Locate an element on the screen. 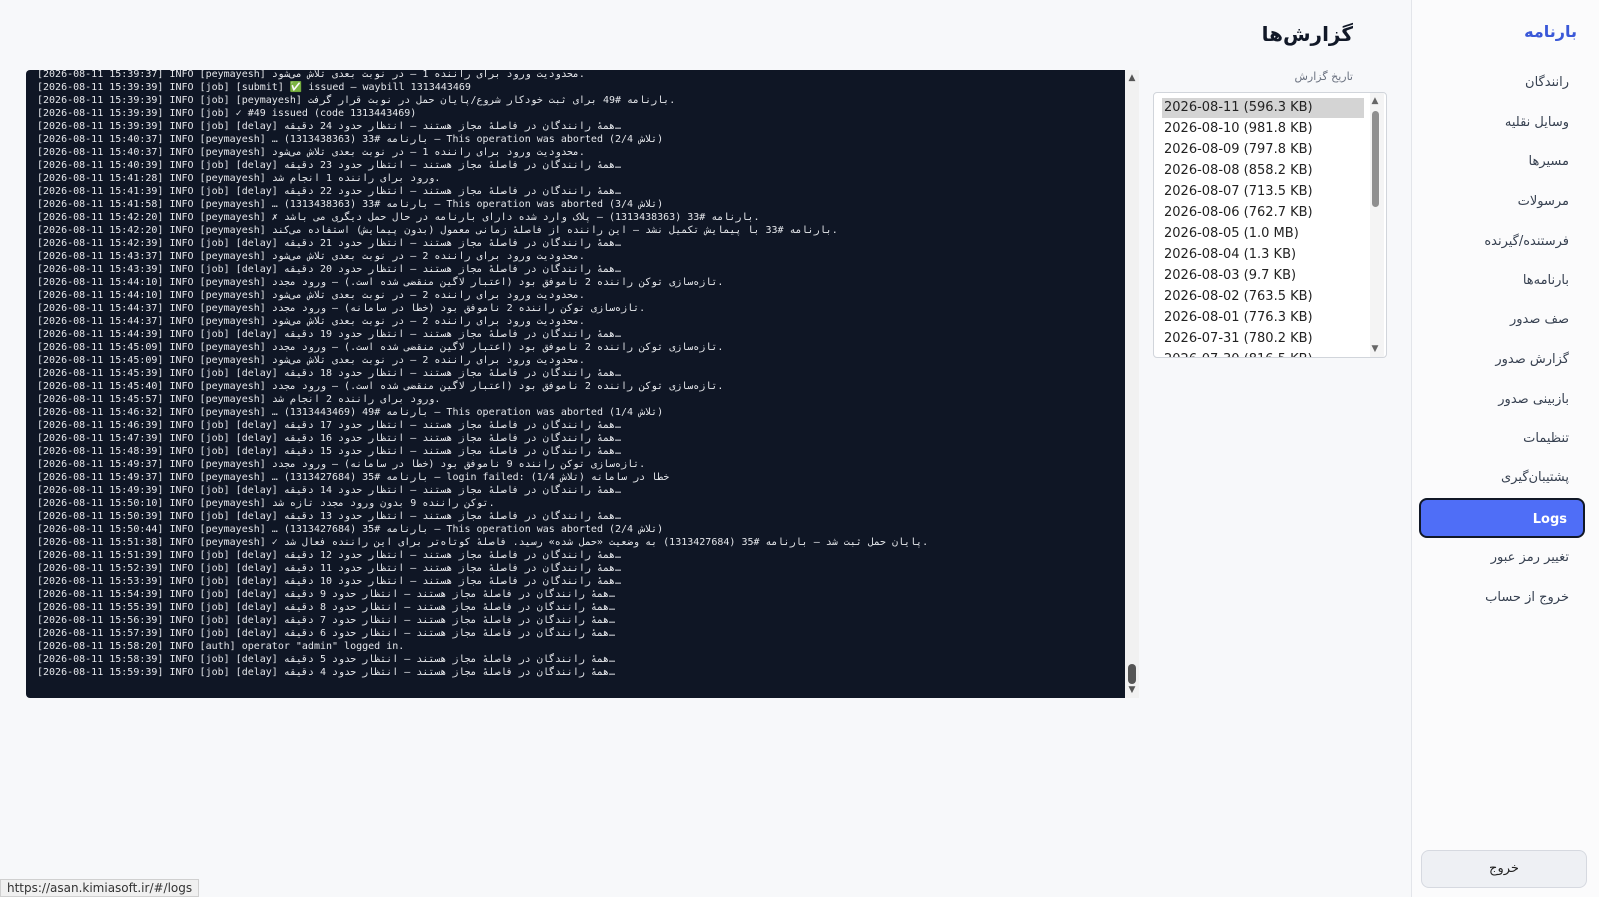  sidebar-item-3: مسیرها is located at coordinates (1502, 162).